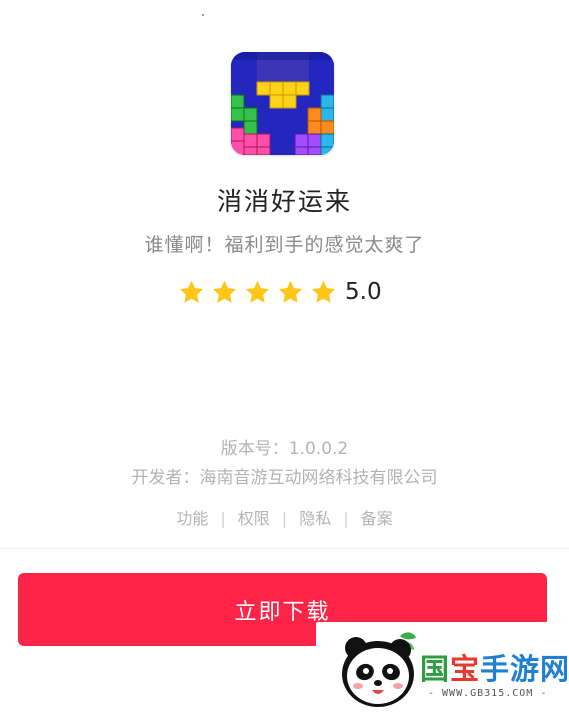  Describe the element at coordinates (465, 669) in the screenshot. I see `watermark-title-part: 宝` at that location.